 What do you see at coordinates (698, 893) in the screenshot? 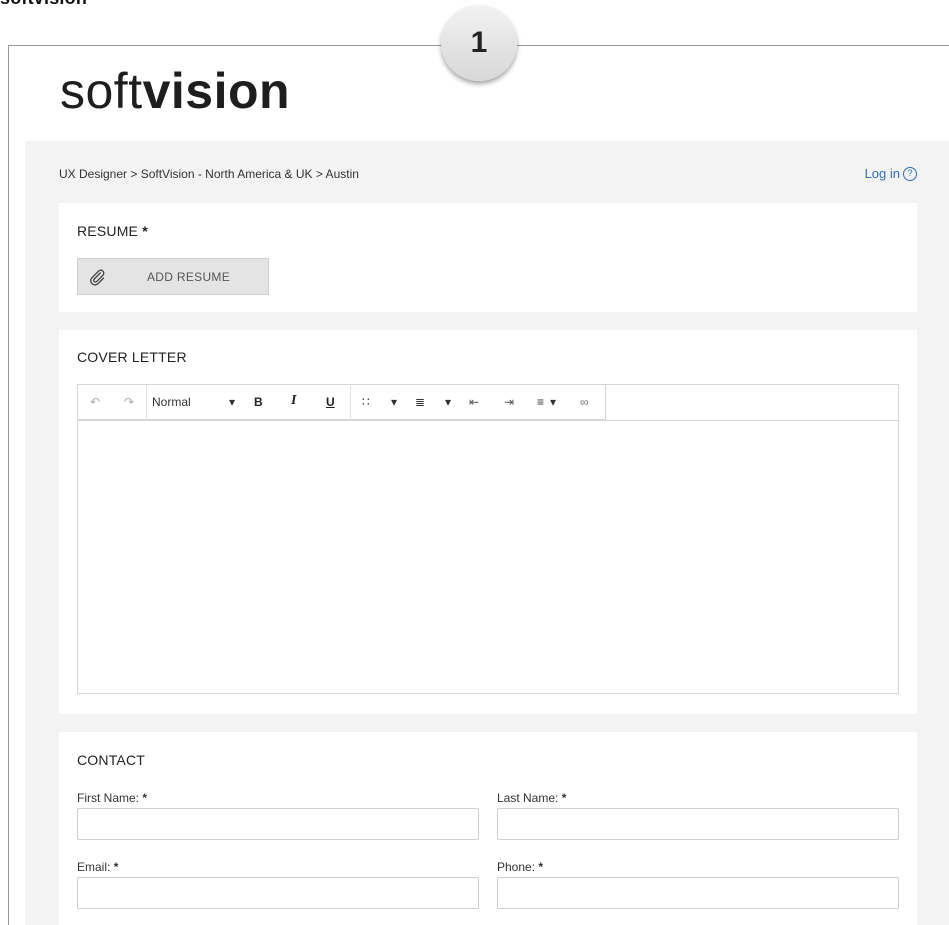
I see `phone-field` at bounding box center [698, 893].